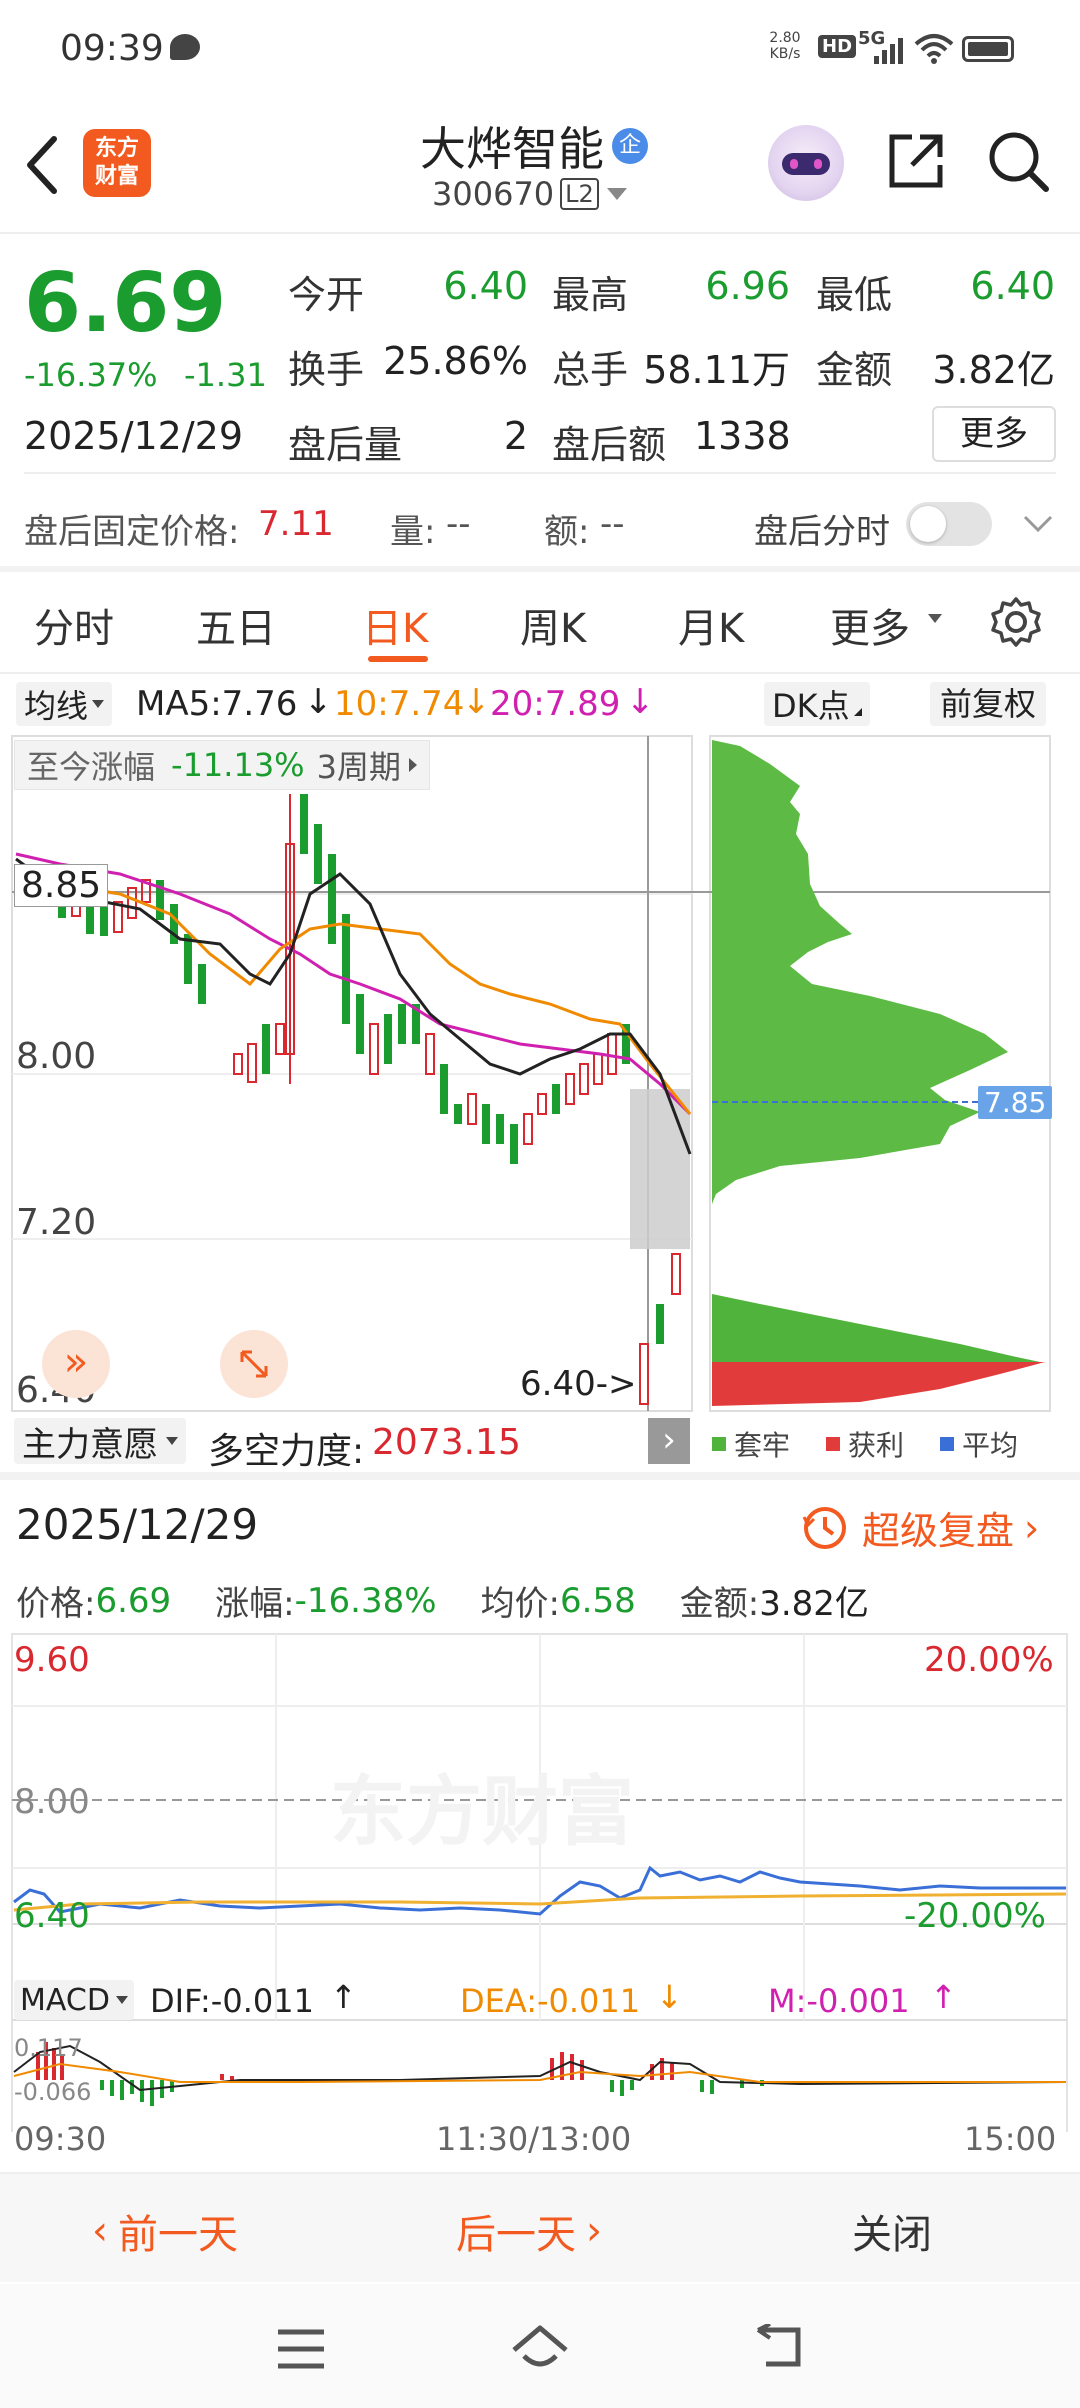  What do you see at coordinates (785, 38) in the screenshot?
I see `net-speed-value: 2.80` at bounding box center [785, 38].